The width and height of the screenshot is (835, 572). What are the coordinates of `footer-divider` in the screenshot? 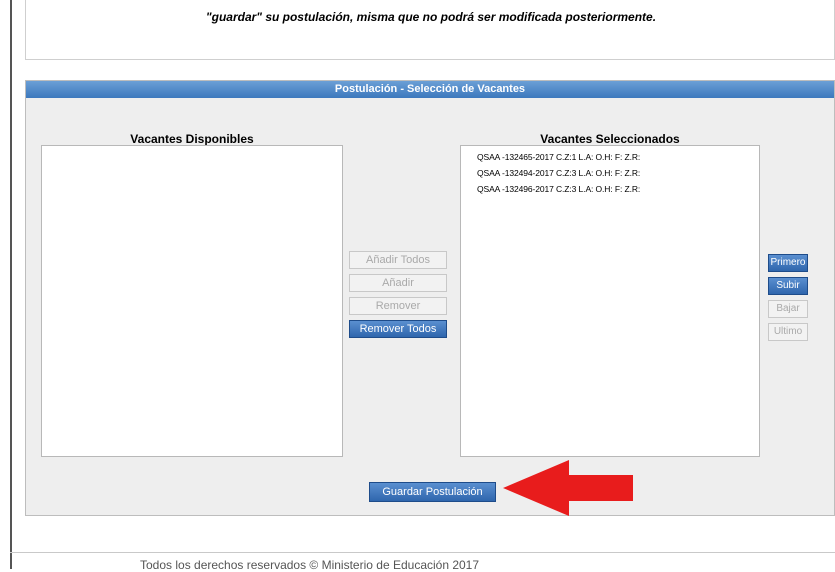 It's located at (422, 552).